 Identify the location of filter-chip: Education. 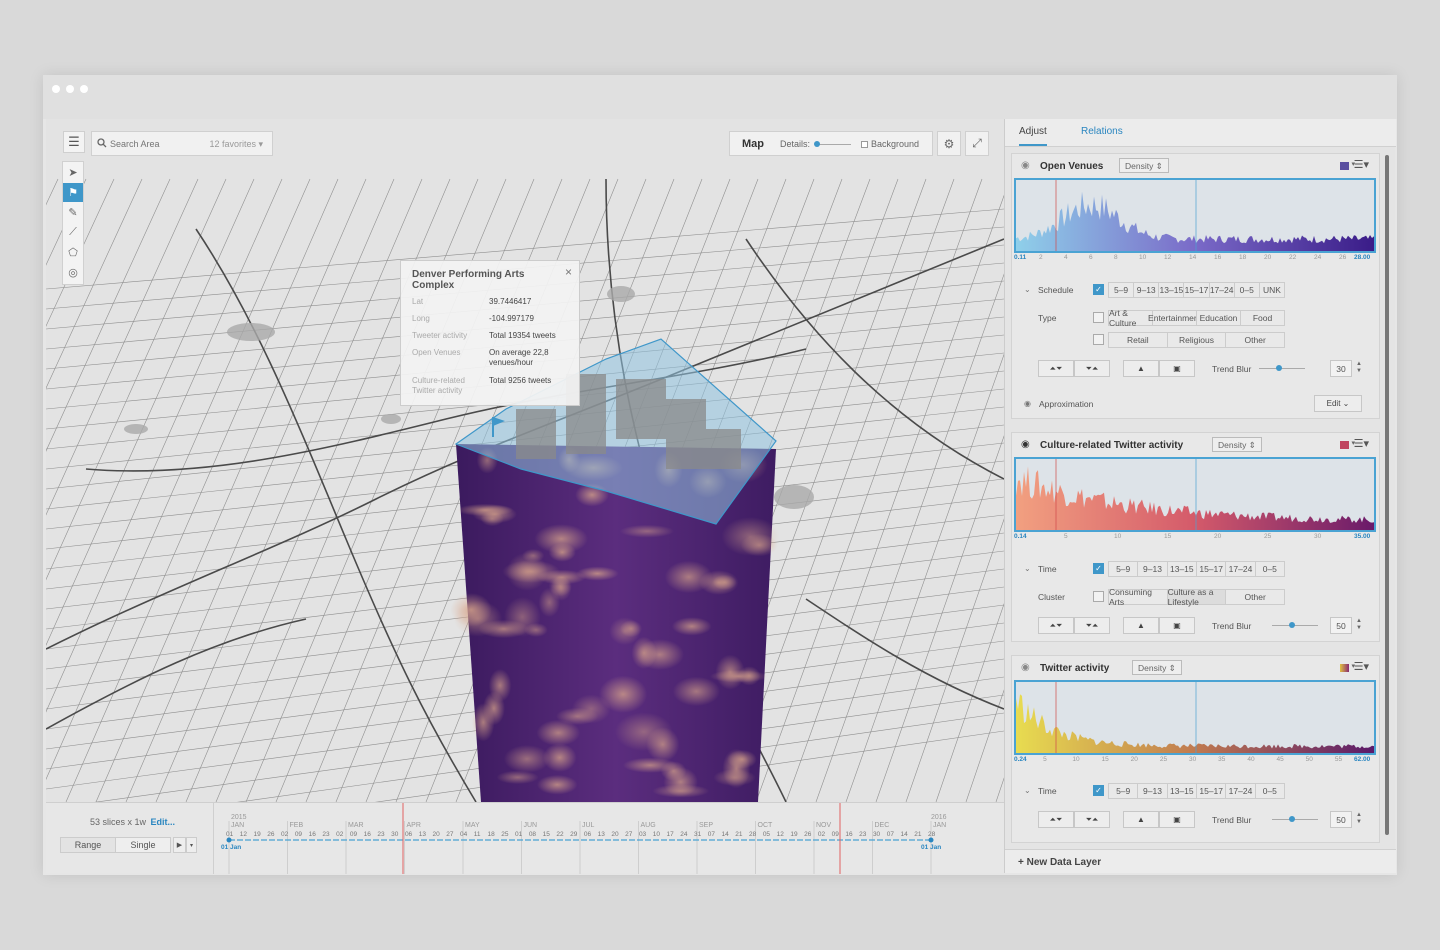
(1218, 318).